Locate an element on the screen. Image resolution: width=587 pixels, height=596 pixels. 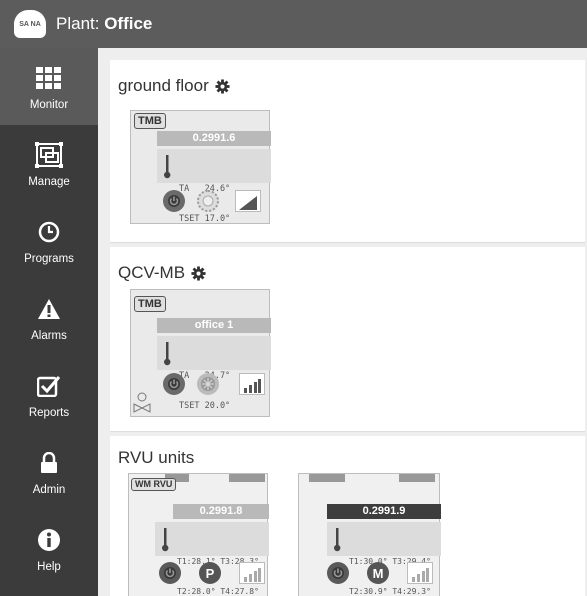
device-readings: T1:30.0° T3:29.4° T2:30.9° T4:29.3° is located at coordinates (384, 559).